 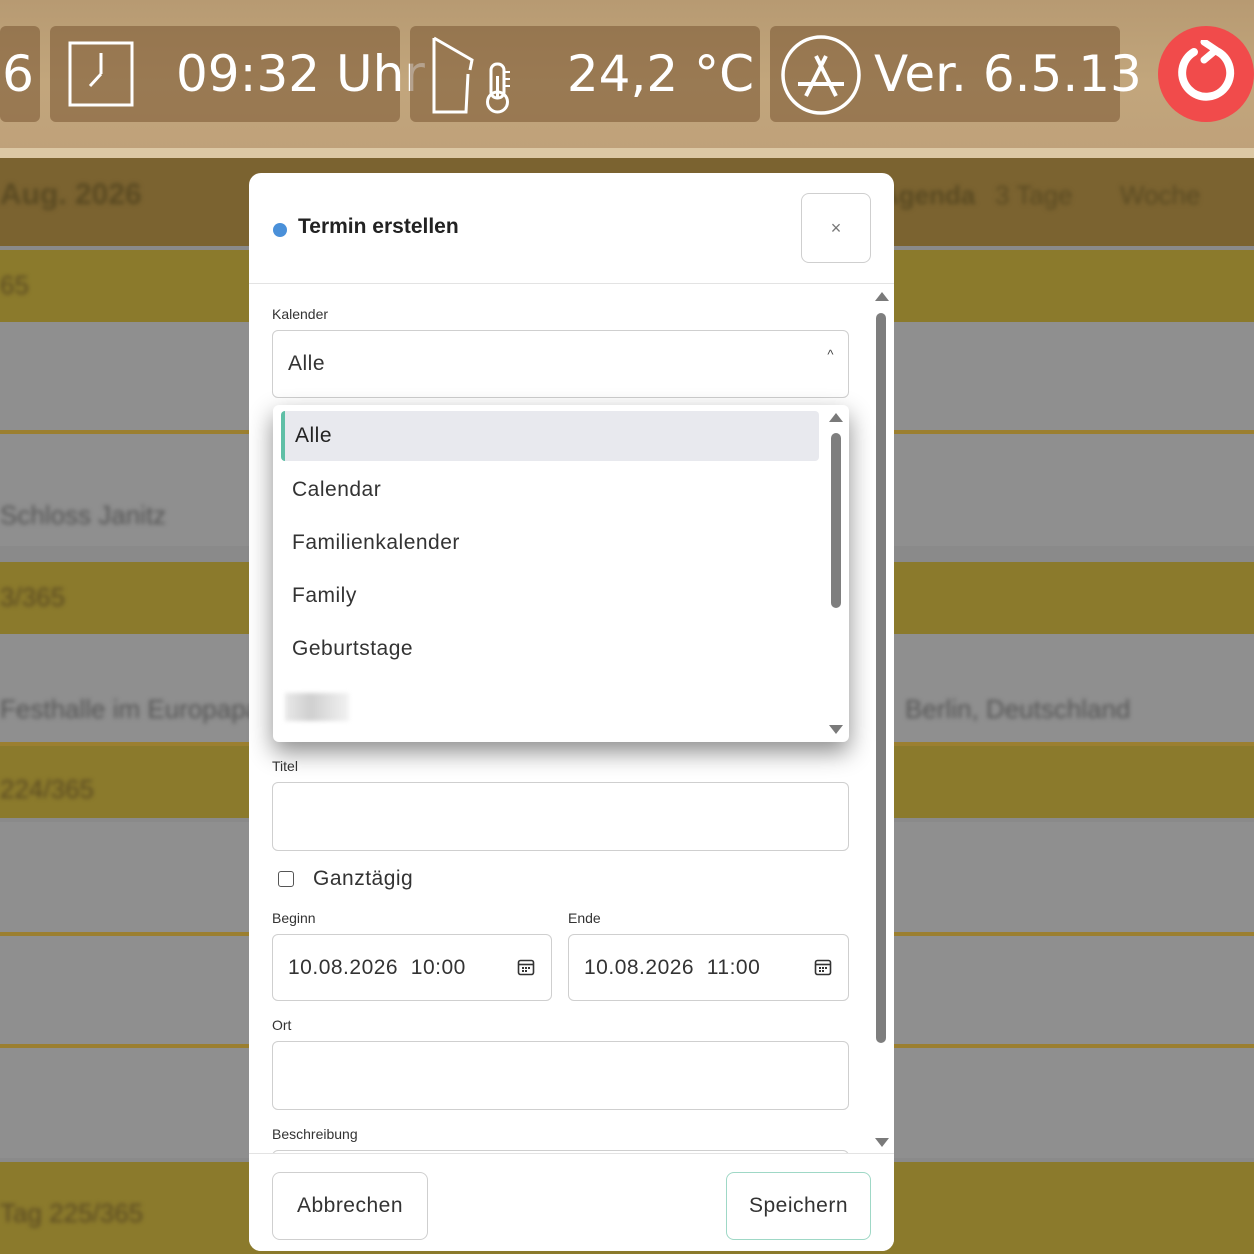 What do you see at coordinates (17, 74) in the screenshot?
I see `date-text: 26` at bounding box center [17, 74].